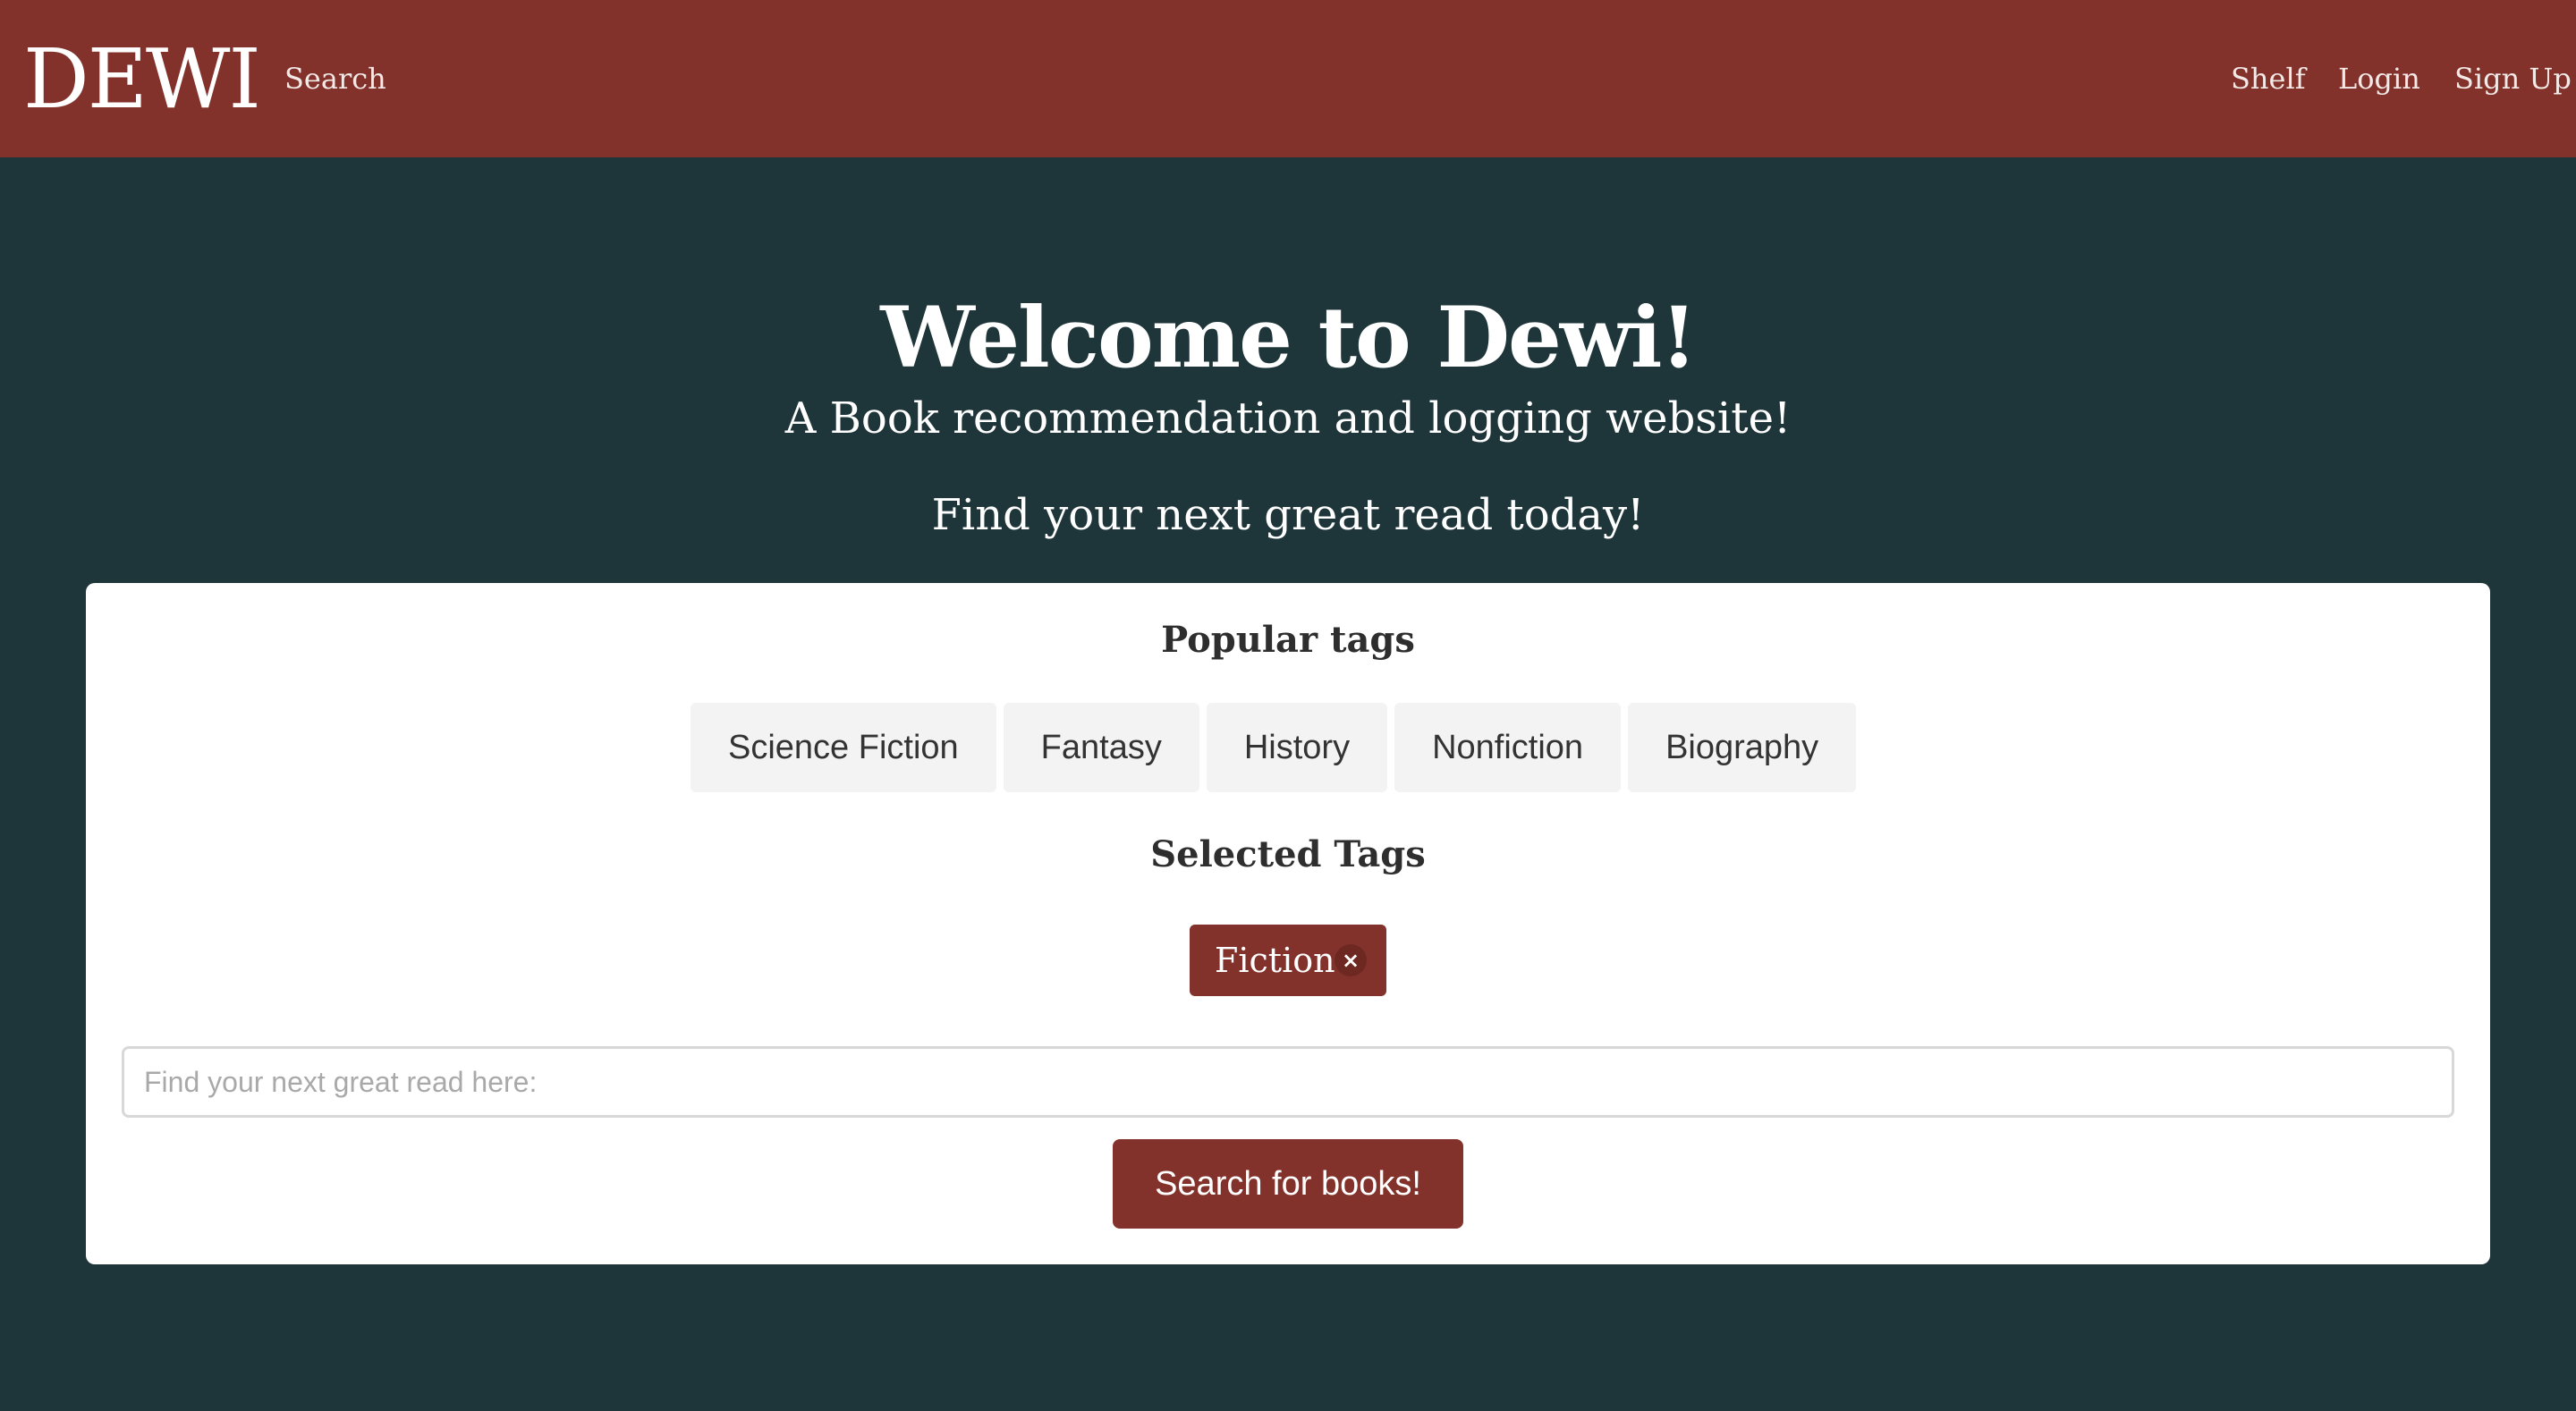 This screenshot has height=1411, width=2576. I want to click on tag-history: History, so click(1297, 747).